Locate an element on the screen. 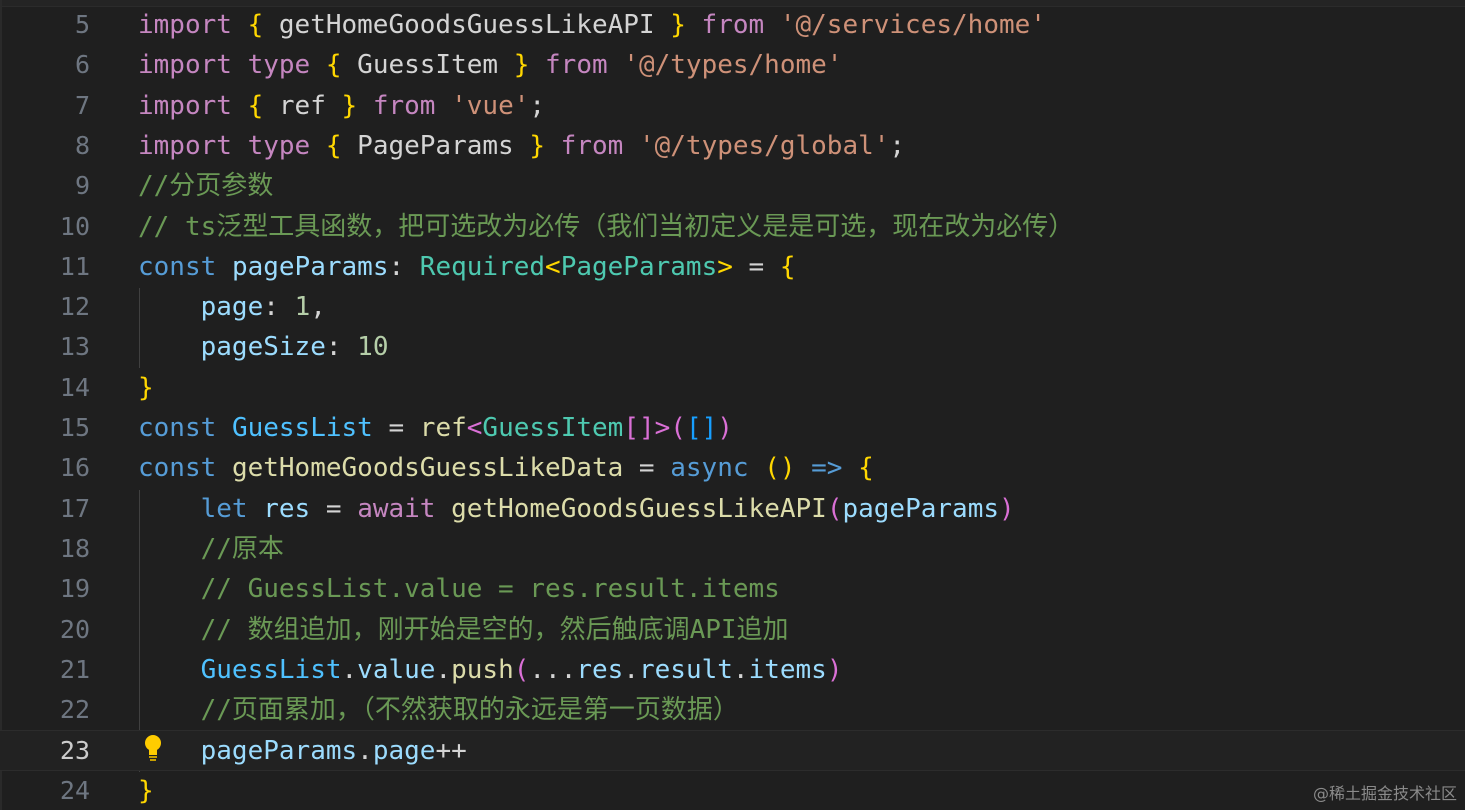  code-text: page: 1, is located at coordinates (232, 307).